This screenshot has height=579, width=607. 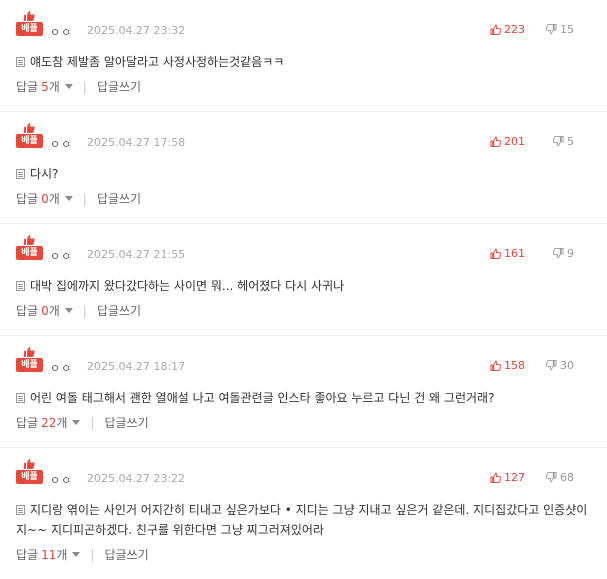 I want to click on comment-footer: 답글 22 개 | 답글쓰기, so click(x=82, y=422).